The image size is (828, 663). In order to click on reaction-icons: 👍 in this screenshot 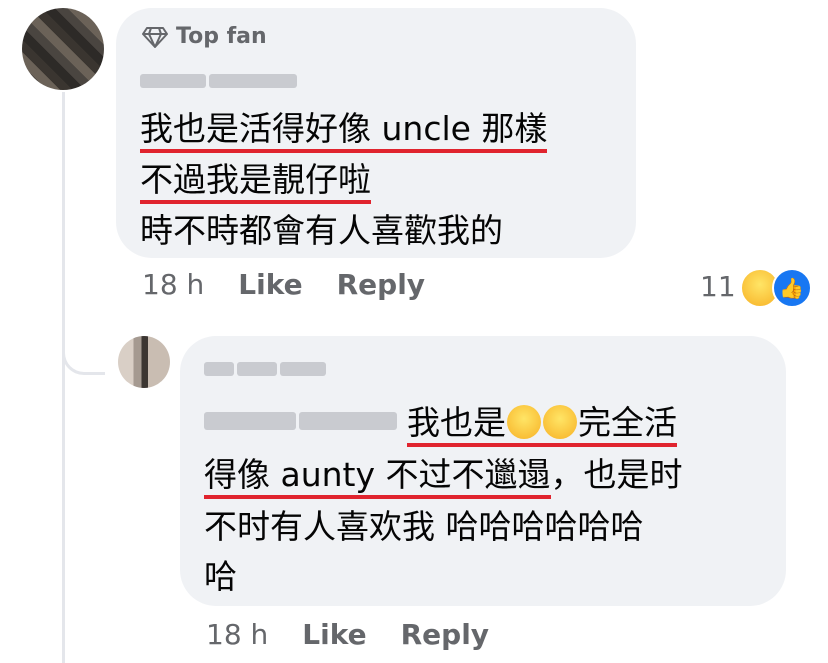, I will do `click(775, 287)`.